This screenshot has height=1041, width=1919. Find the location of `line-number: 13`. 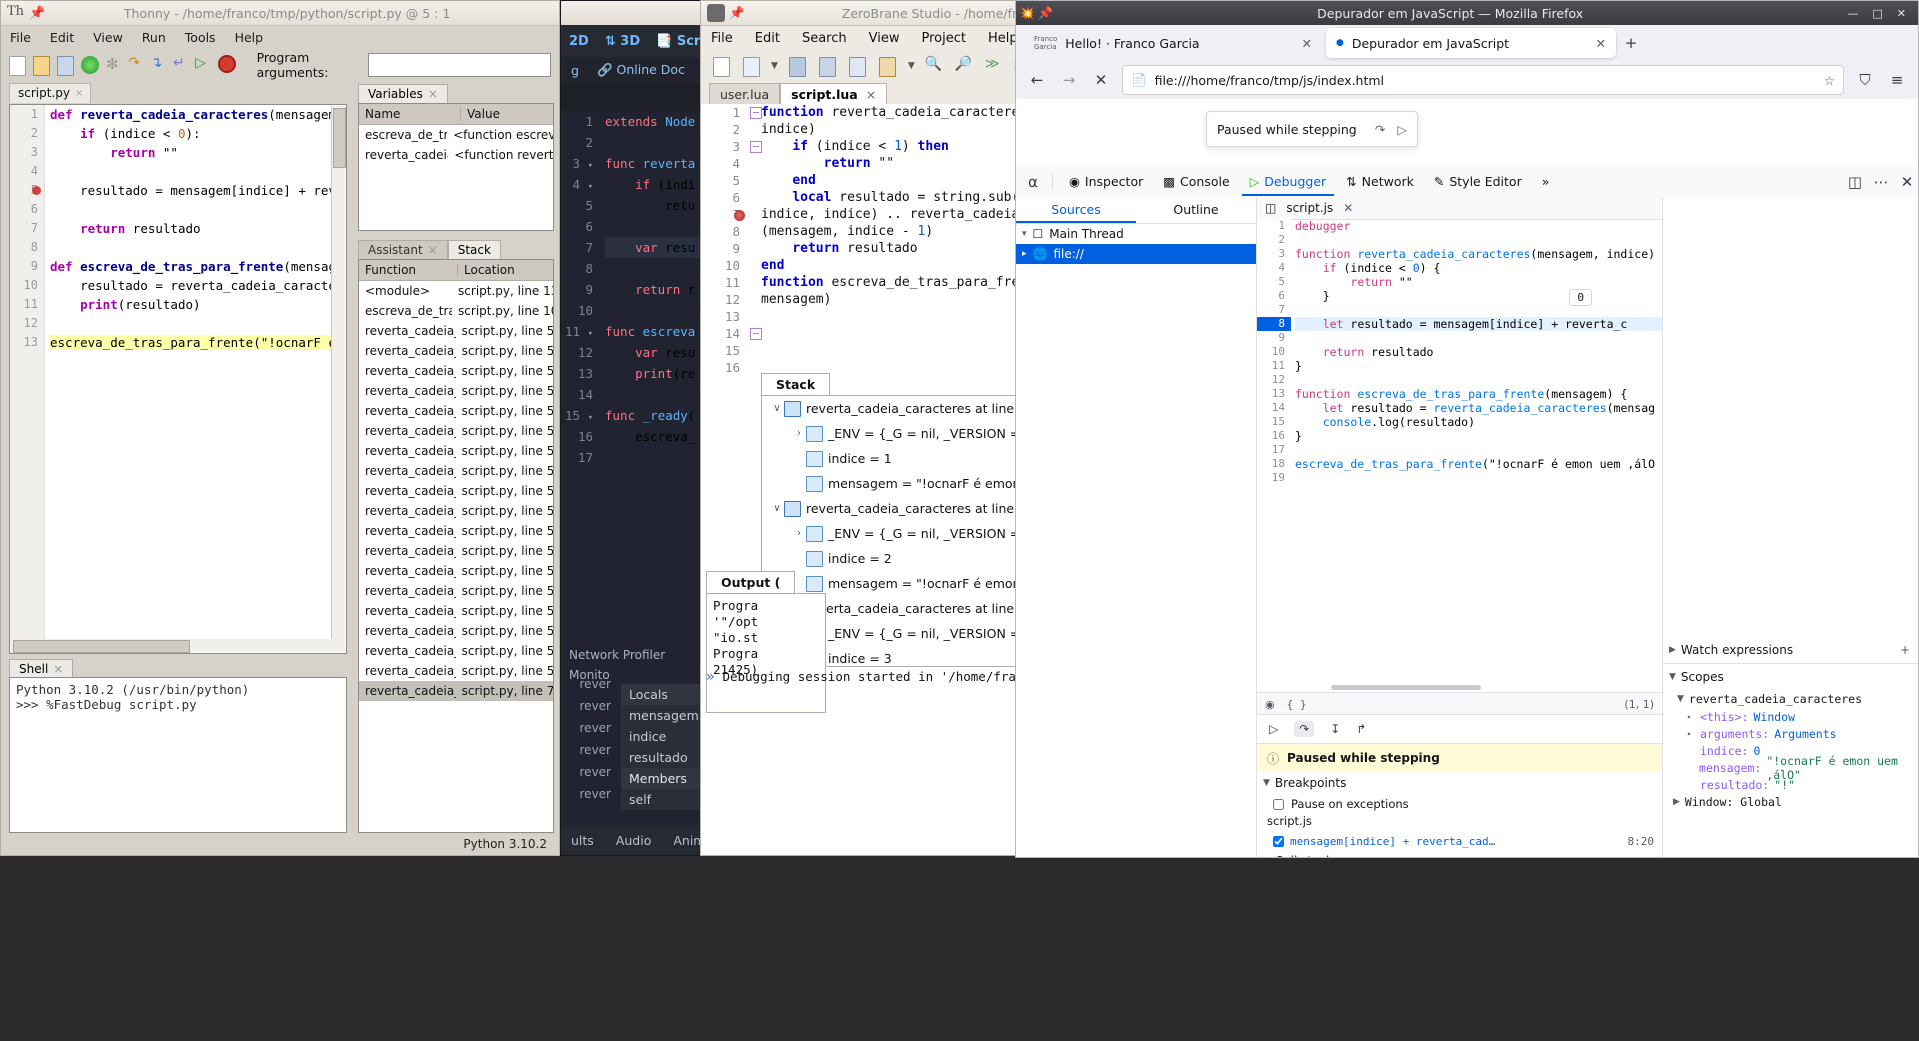

line-number: 13 is located at coordinates (1274, 394).